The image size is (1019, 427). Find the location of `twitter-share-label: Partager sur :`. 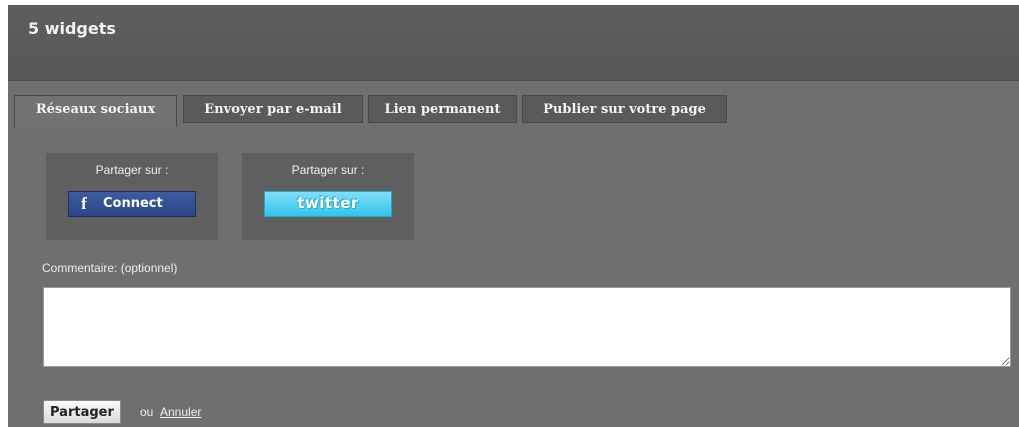

twitter-share-label: Partager sur : is located at coordinates (328, 170).